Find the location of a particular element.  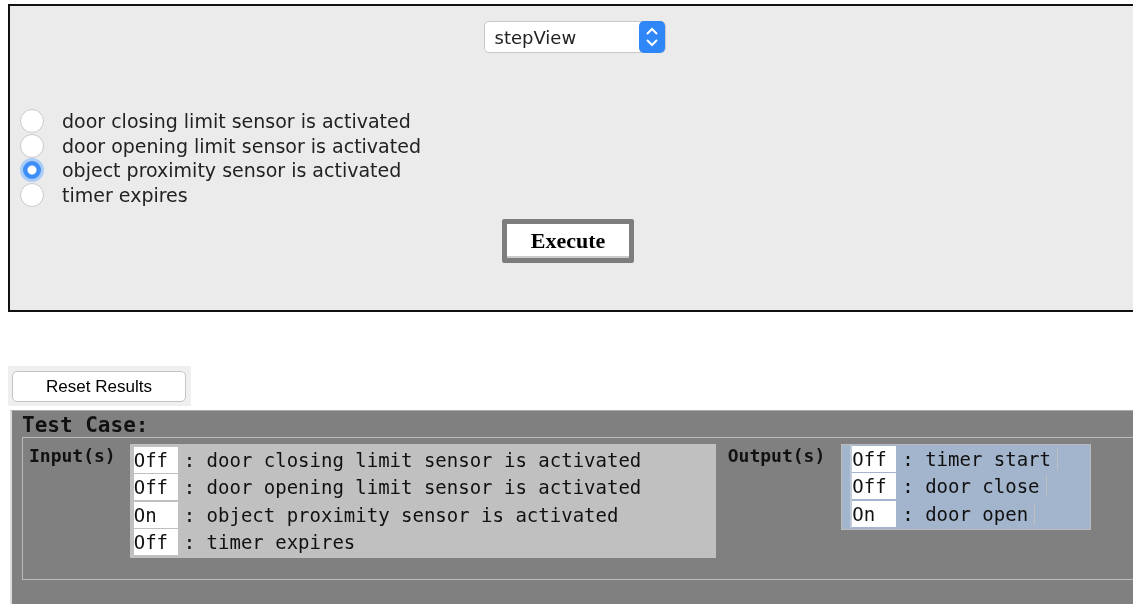

output-value: On is located at coordinates (874, 513).